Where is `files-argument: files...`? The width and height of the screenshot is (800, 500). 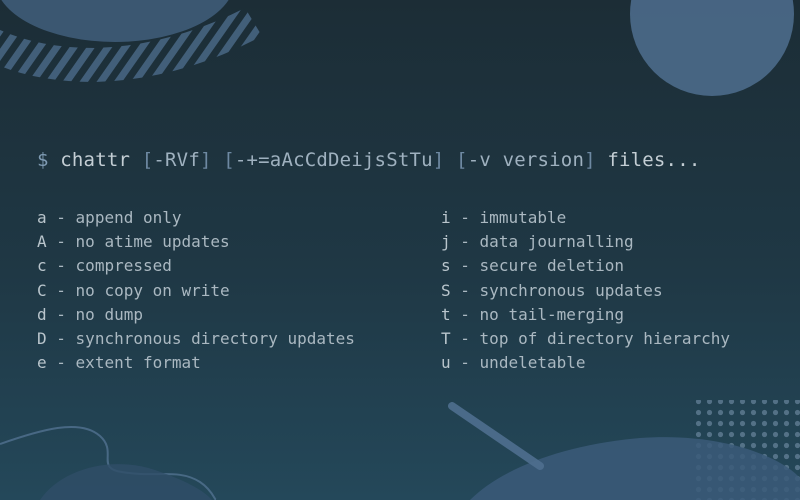 files-argument: files... is located at coordinates (654, 160).